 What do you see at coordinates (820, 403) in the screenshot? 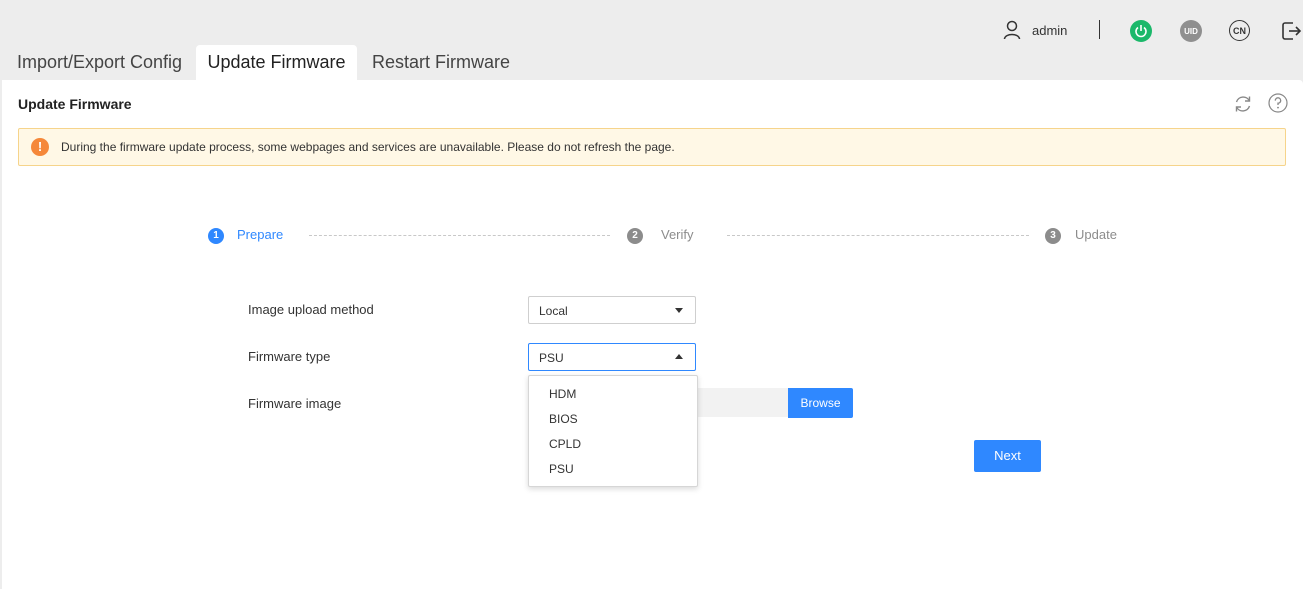
I see `browse-button: Browse` at bounding box center [820, 403].